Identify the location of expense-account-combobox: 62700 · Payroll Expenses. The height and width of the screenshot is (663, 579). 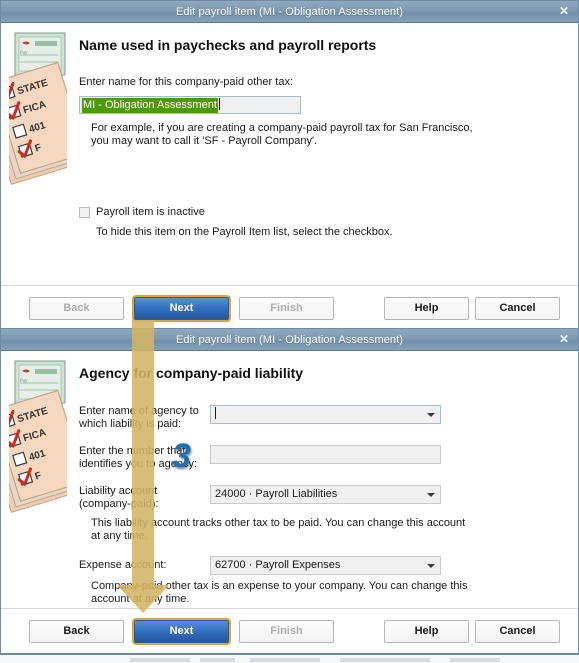
(325, 565).